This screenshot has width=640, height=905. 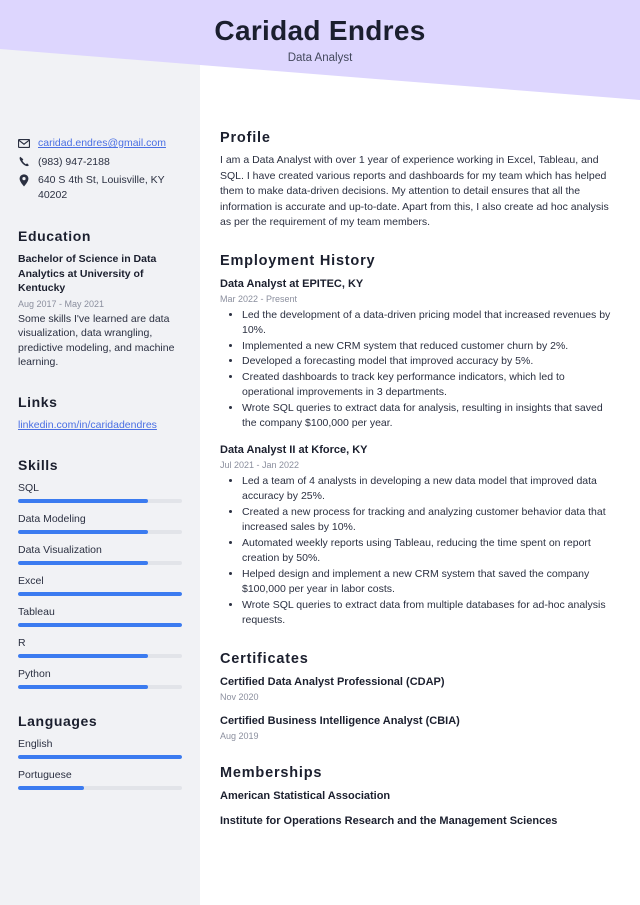 What do you see at coordinates (31, 580) in the screenshot?
I see `bar-label: Excel` at bounding box center [31, 580].